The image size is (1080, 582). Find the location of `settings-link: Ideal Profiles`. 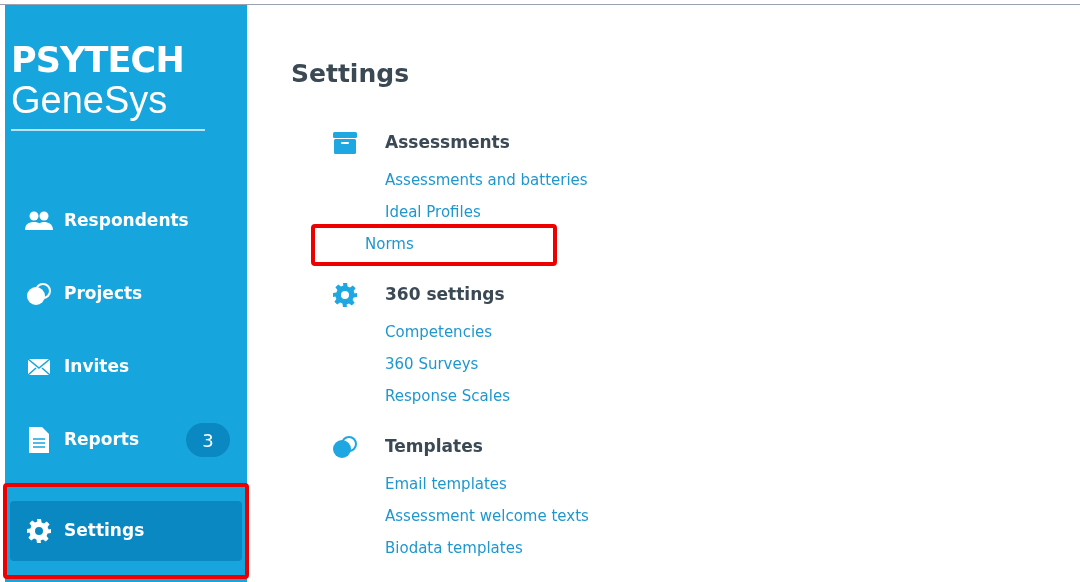

settings-link: Ideal Profiles is located at coordinates (433, 212).